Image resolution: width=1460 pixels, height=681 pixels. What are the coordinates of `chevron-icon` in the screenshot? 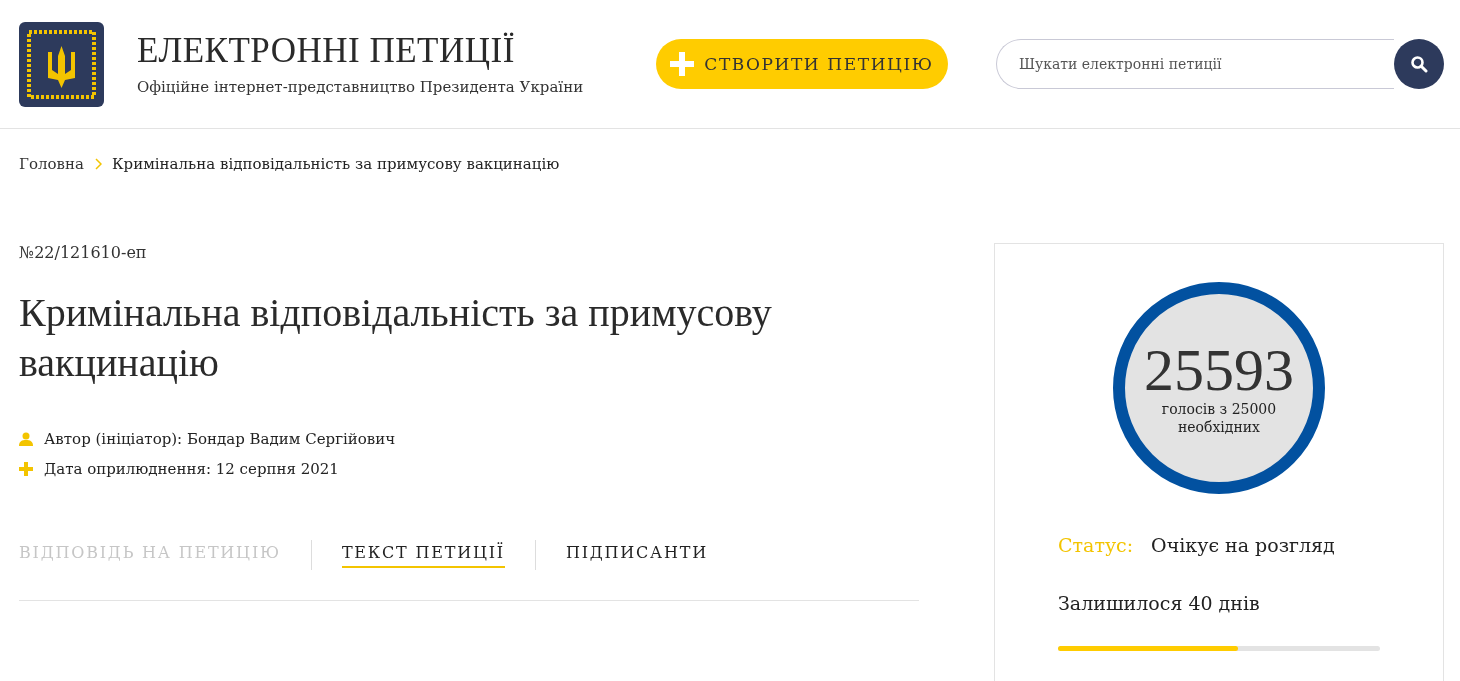 It's located at (97, 164).